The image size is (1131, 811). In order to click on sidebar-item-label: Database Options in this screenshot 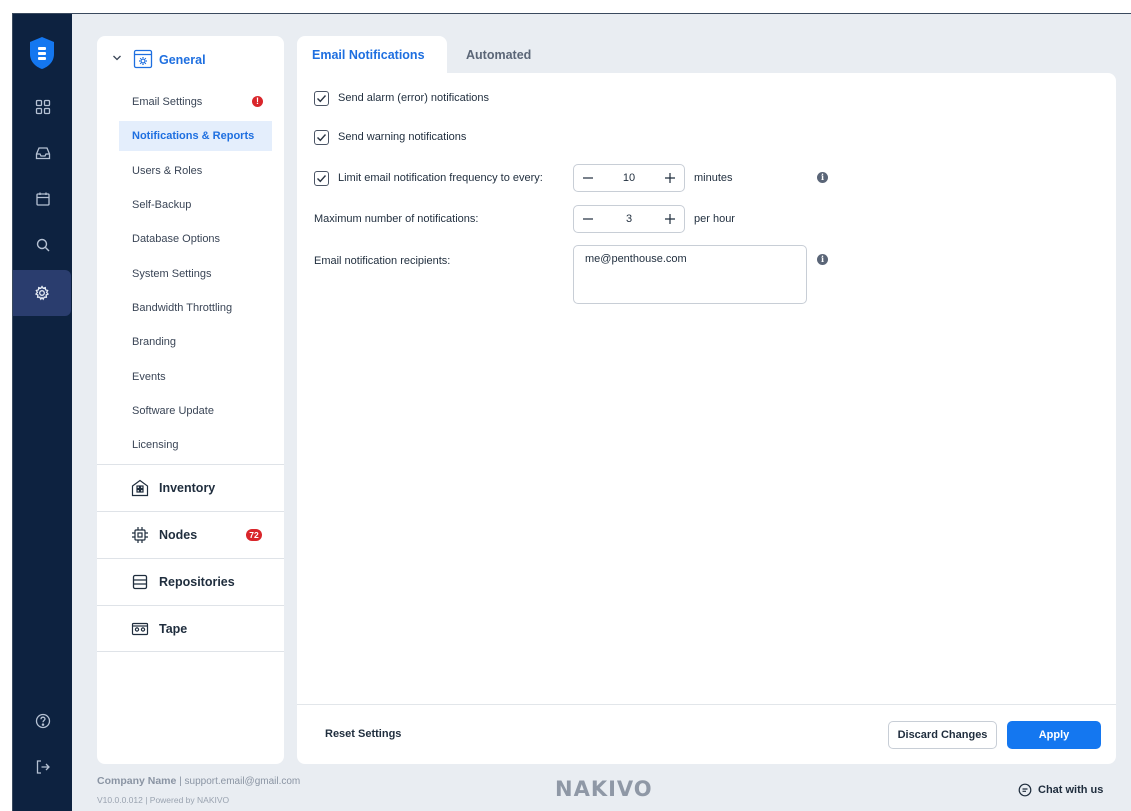, I will do `click(176, 239)`.